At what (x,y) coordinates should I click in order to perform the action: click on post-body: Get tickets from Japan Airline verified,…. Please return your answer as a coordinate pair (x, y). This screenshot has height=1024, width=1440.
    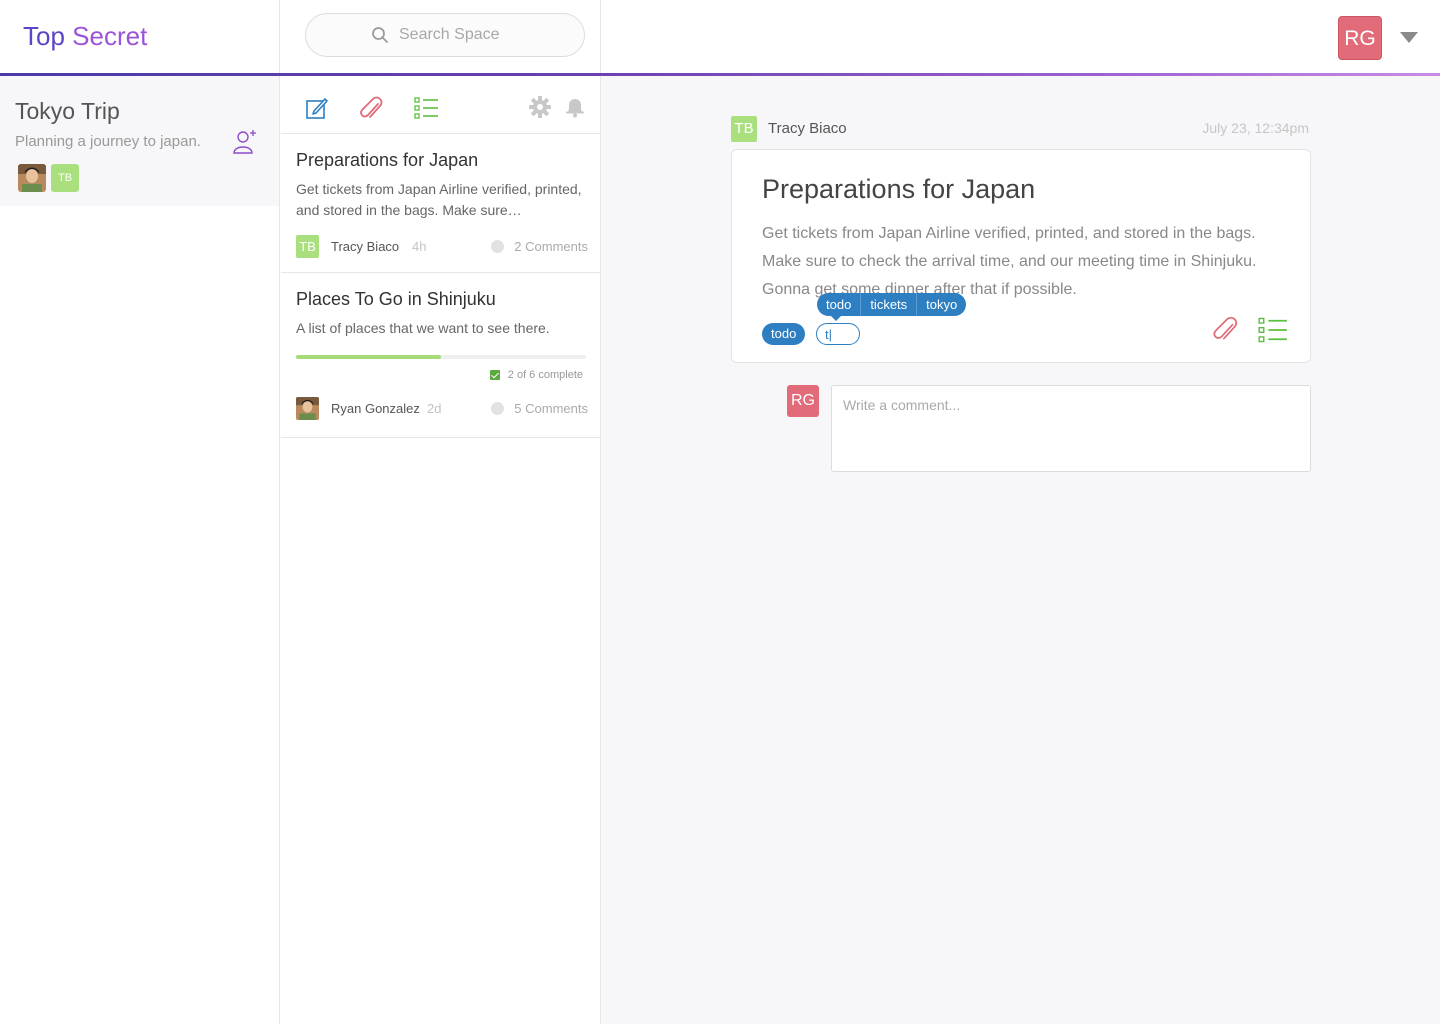
    Looking at the image, I should click on (1022, 262).